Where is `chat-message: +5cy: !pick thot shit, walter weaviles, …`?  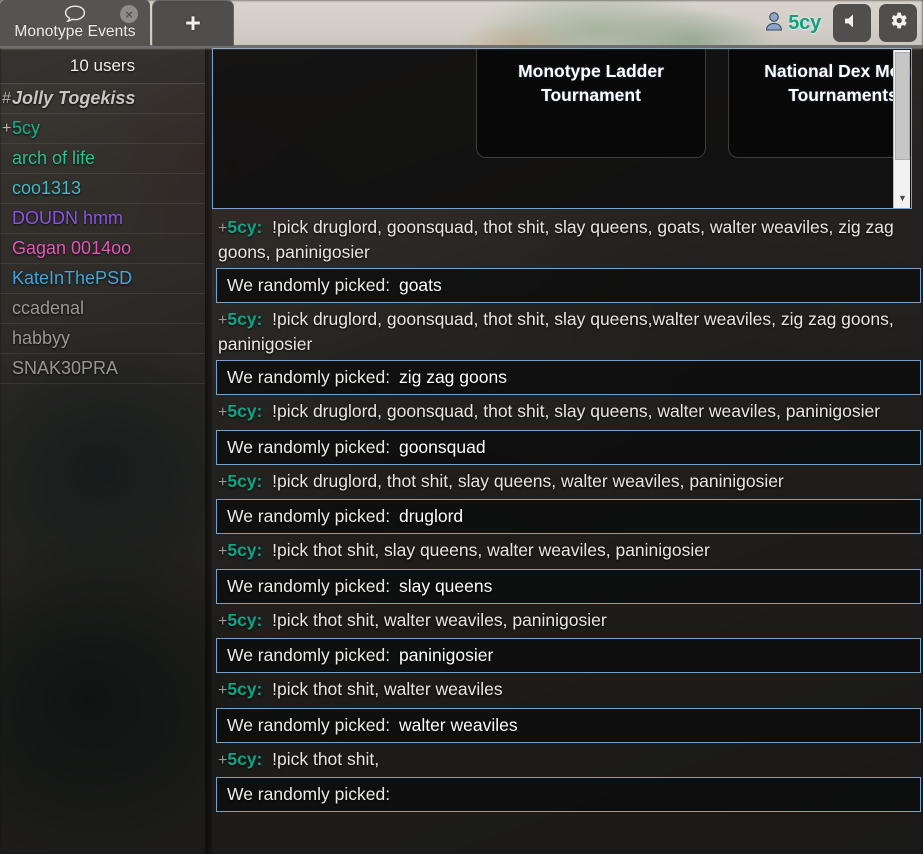 chat-message: +5cy: !pick thot shit, walter weaviles, … is located at coordinates (567, 621).